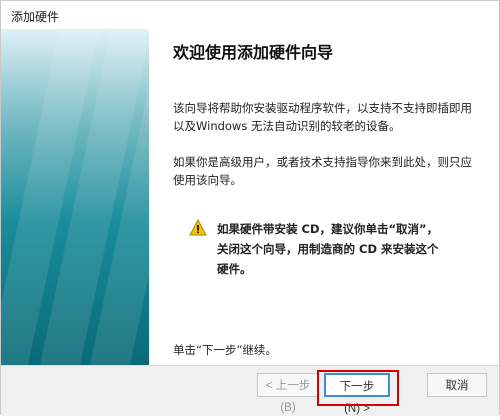  What do you see at coordinates (457, 385) in the screenshot?
I see `cancel-button: 取消` at bounding box center [457, 385].